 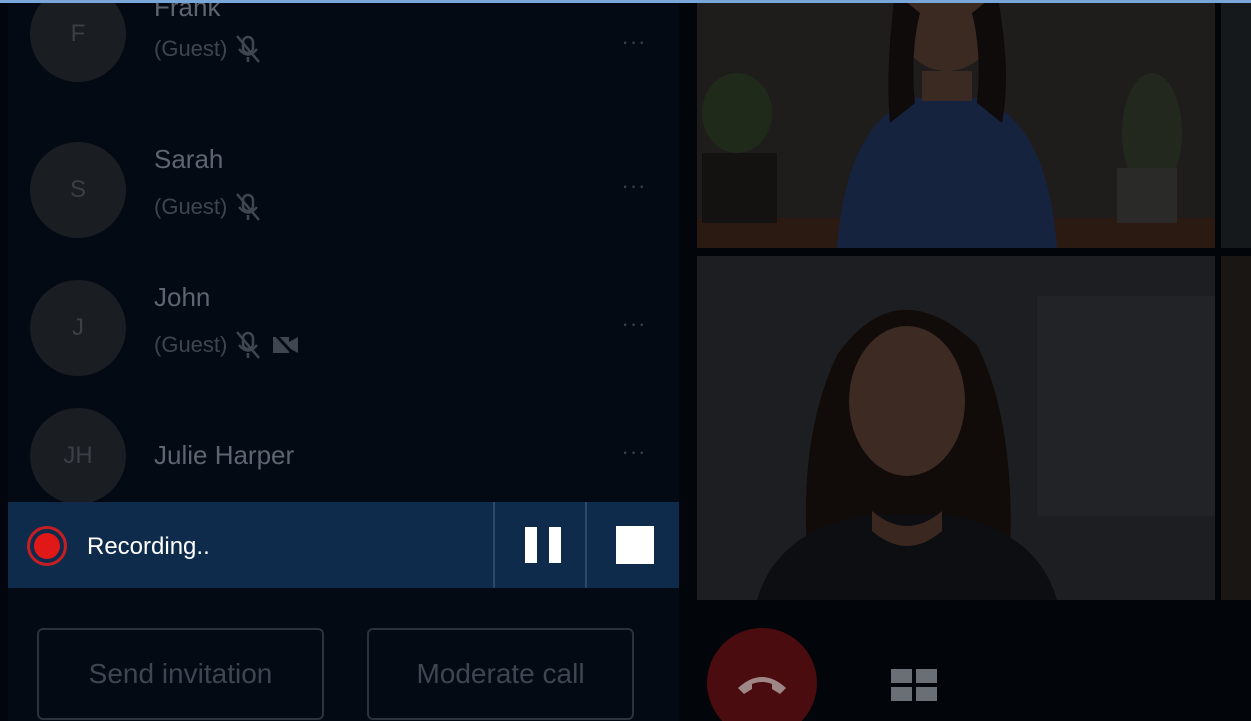 I want to click on hang-up-button, so click(x=762, y=674).